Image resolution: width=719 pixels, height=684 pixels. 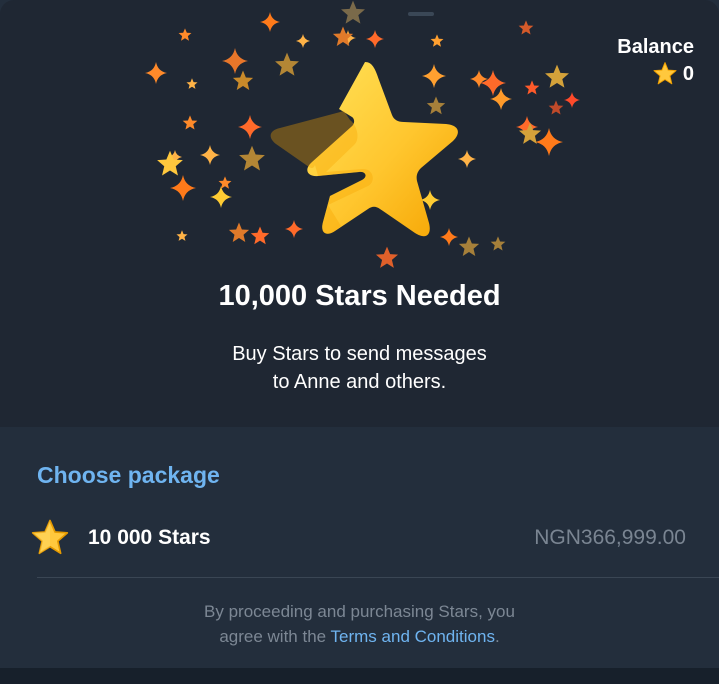 What do you see at coordinates (359, 296) in the screenshot?
I see `page-title: 10,000 Stars Needed` at bounding box center [359, 296].